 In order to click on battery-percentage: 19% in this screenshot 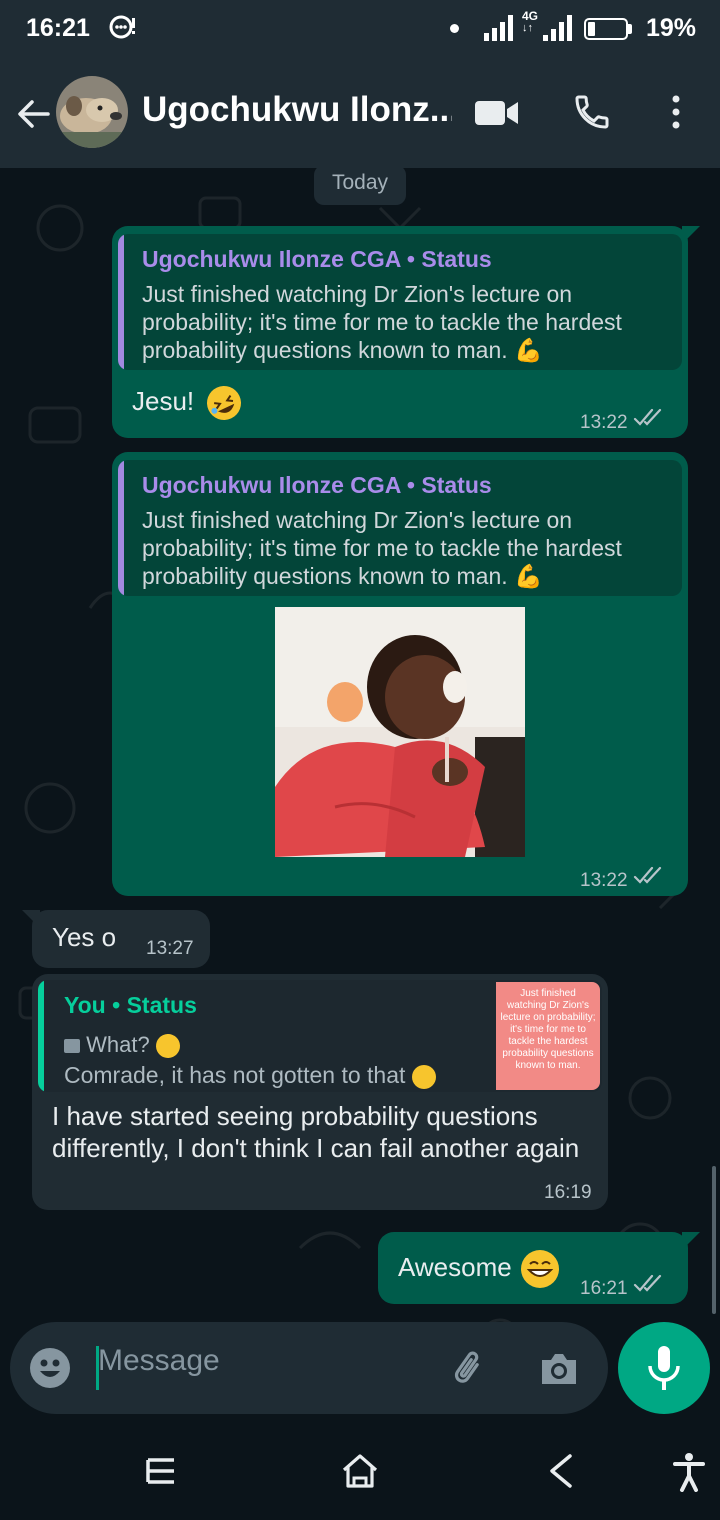, I will do `click(671, 28)`.